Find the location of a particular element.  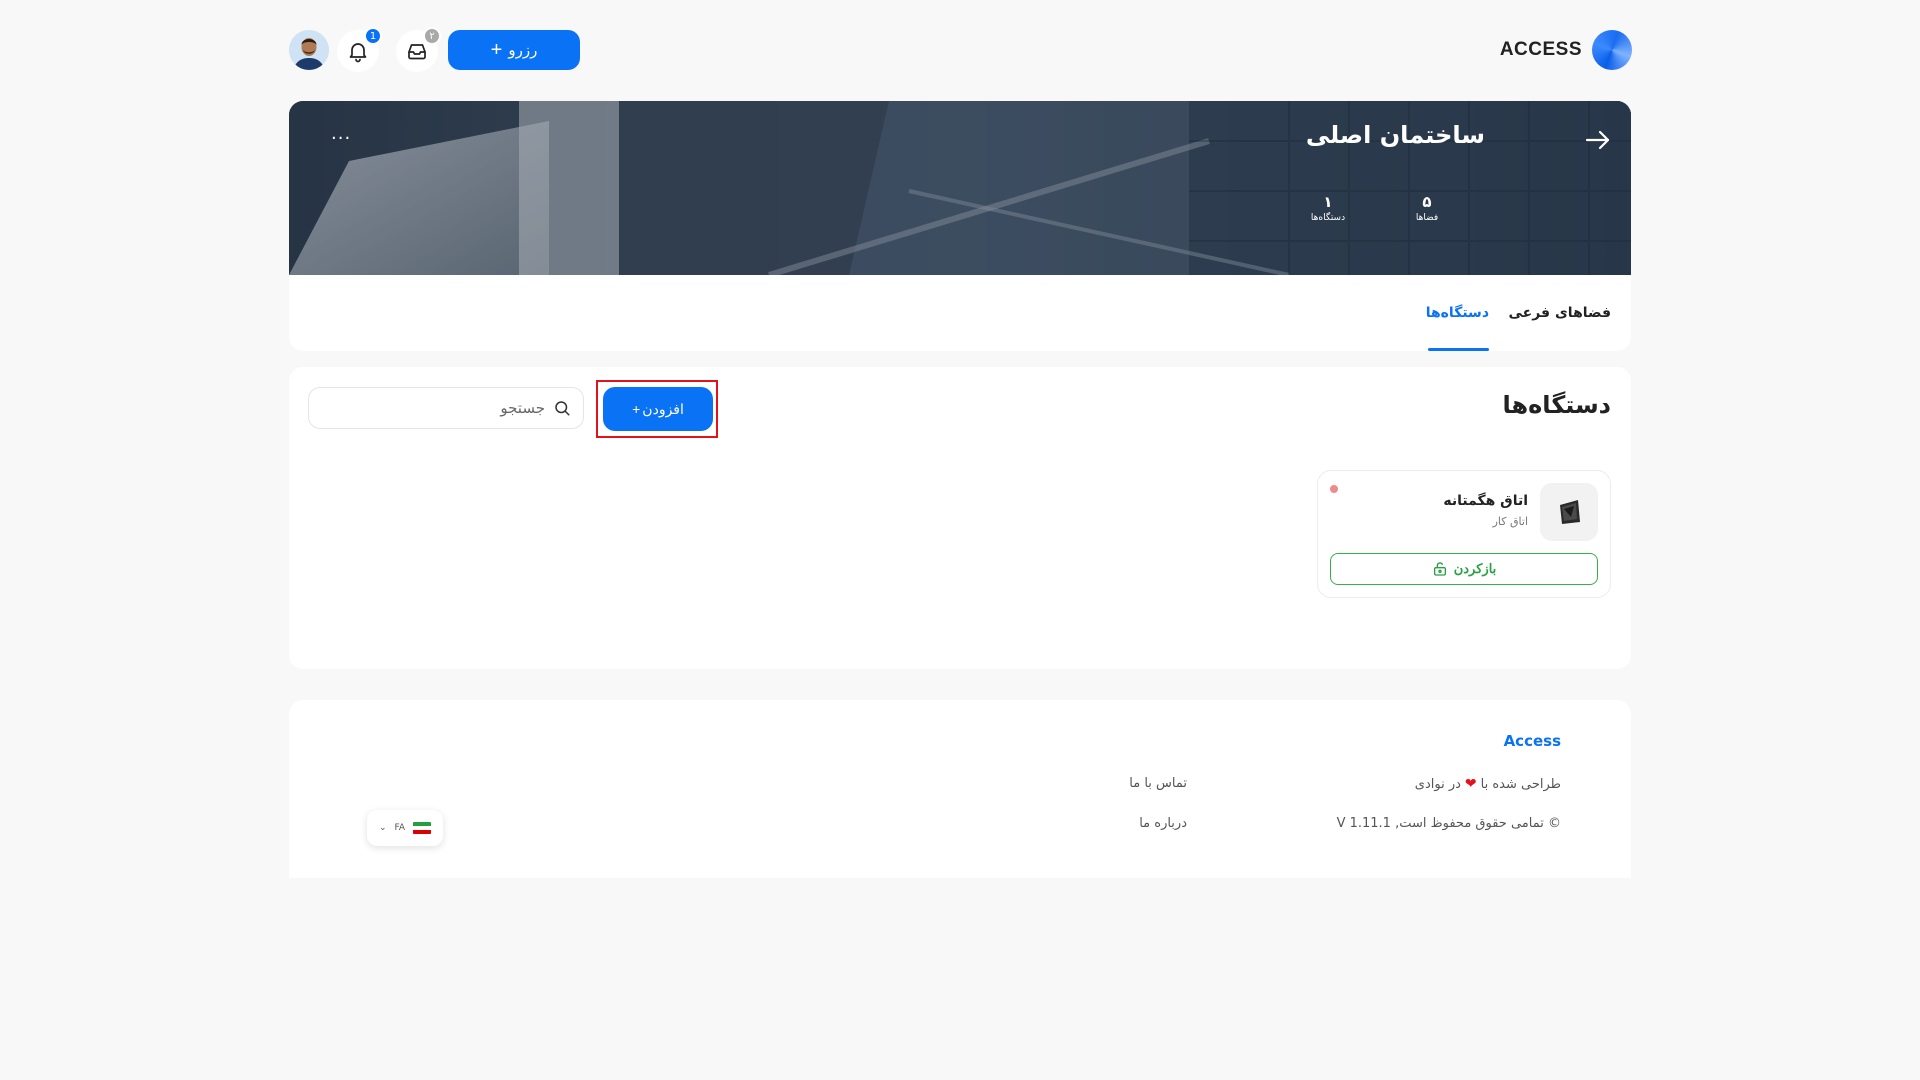

user-avatar is located at coordinates (309, 50).